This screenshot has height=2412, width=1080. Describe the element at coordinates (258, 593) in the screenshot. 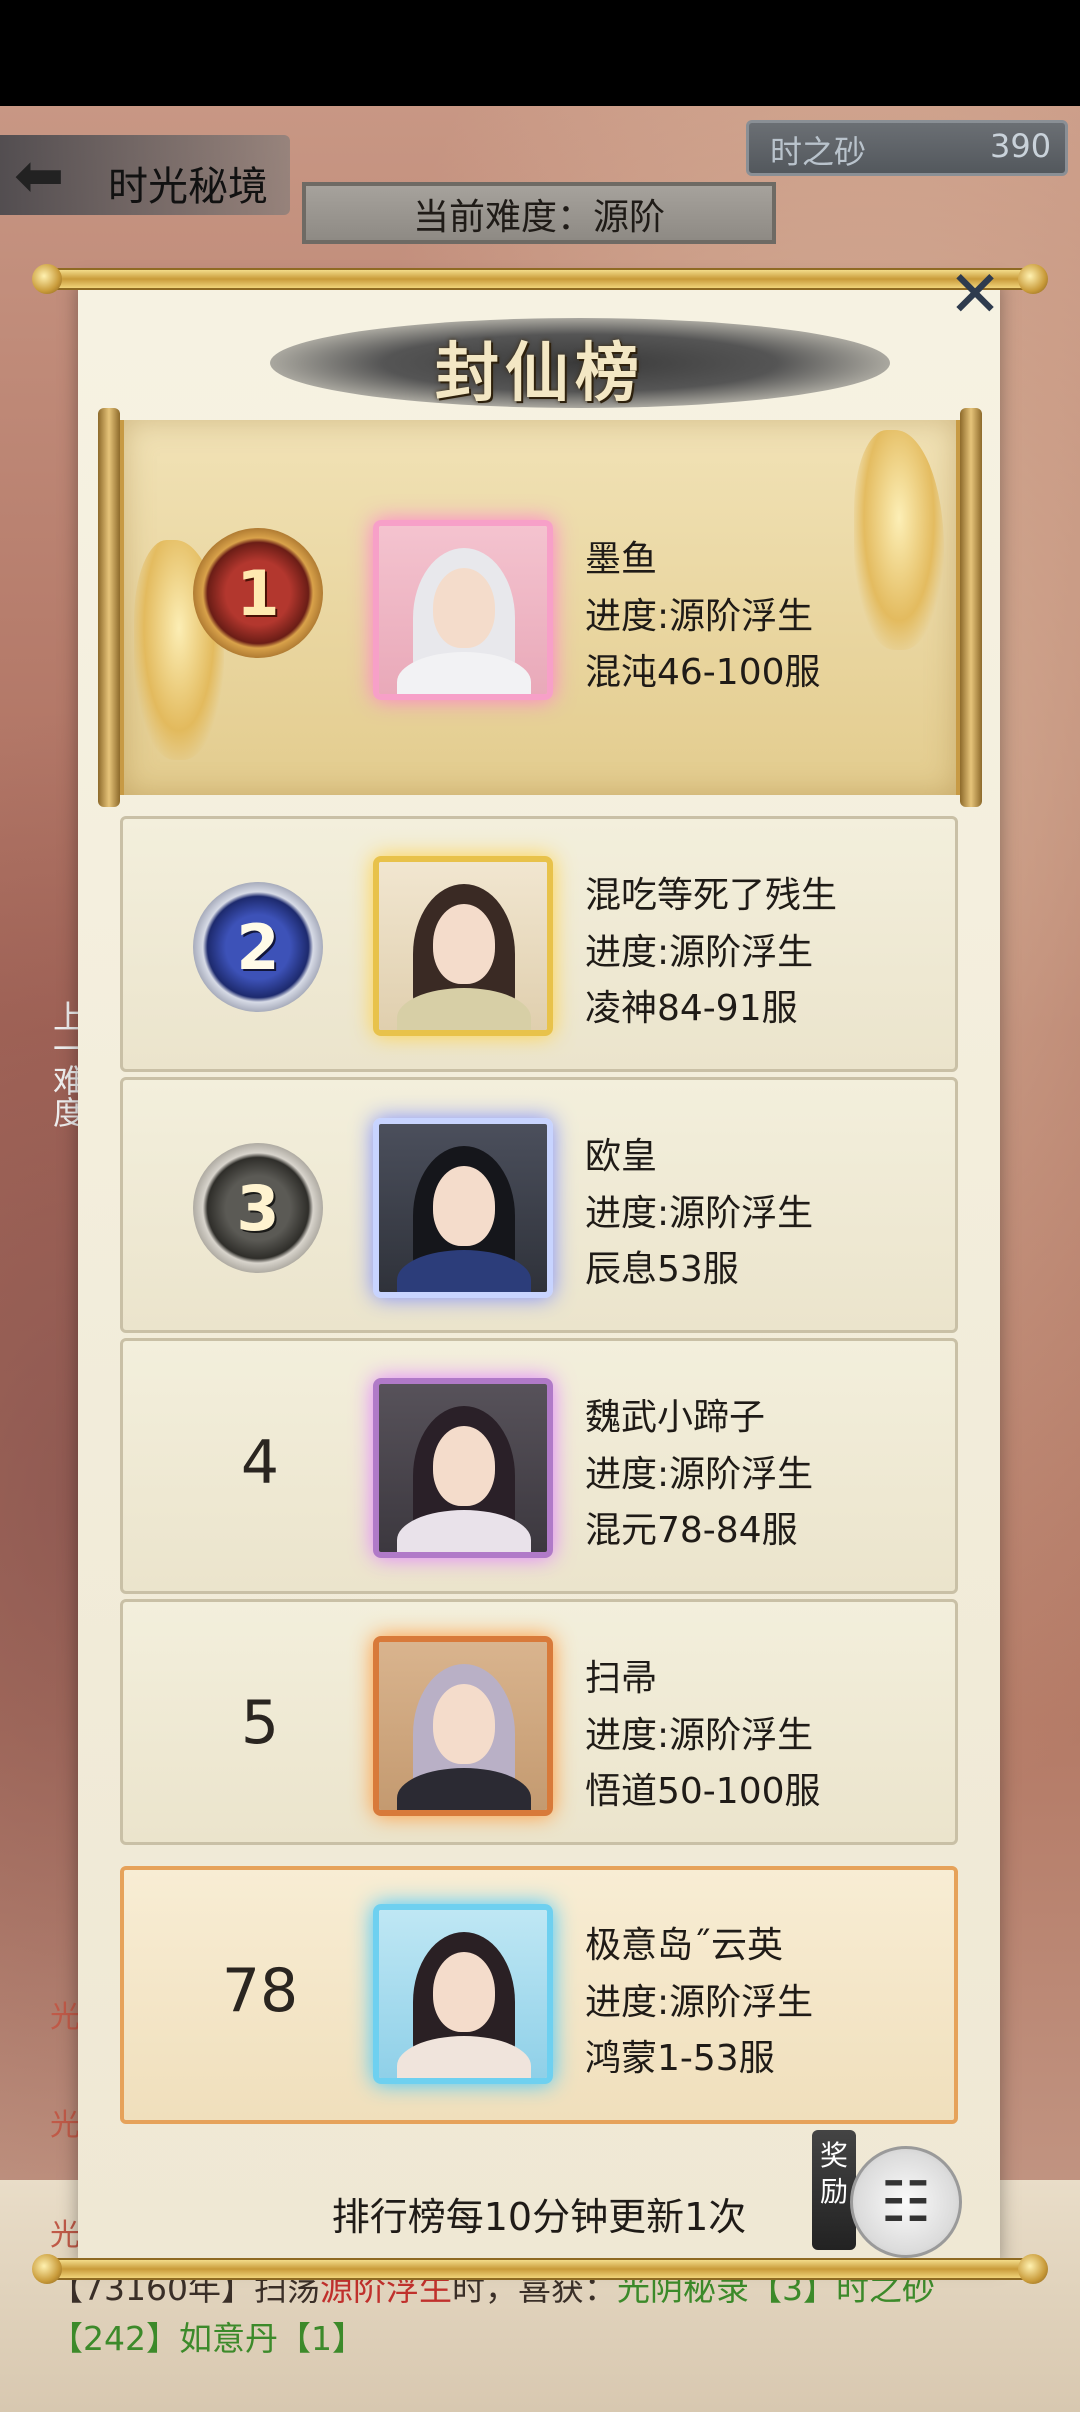

I see `rank-medal-1: 1` at that location.